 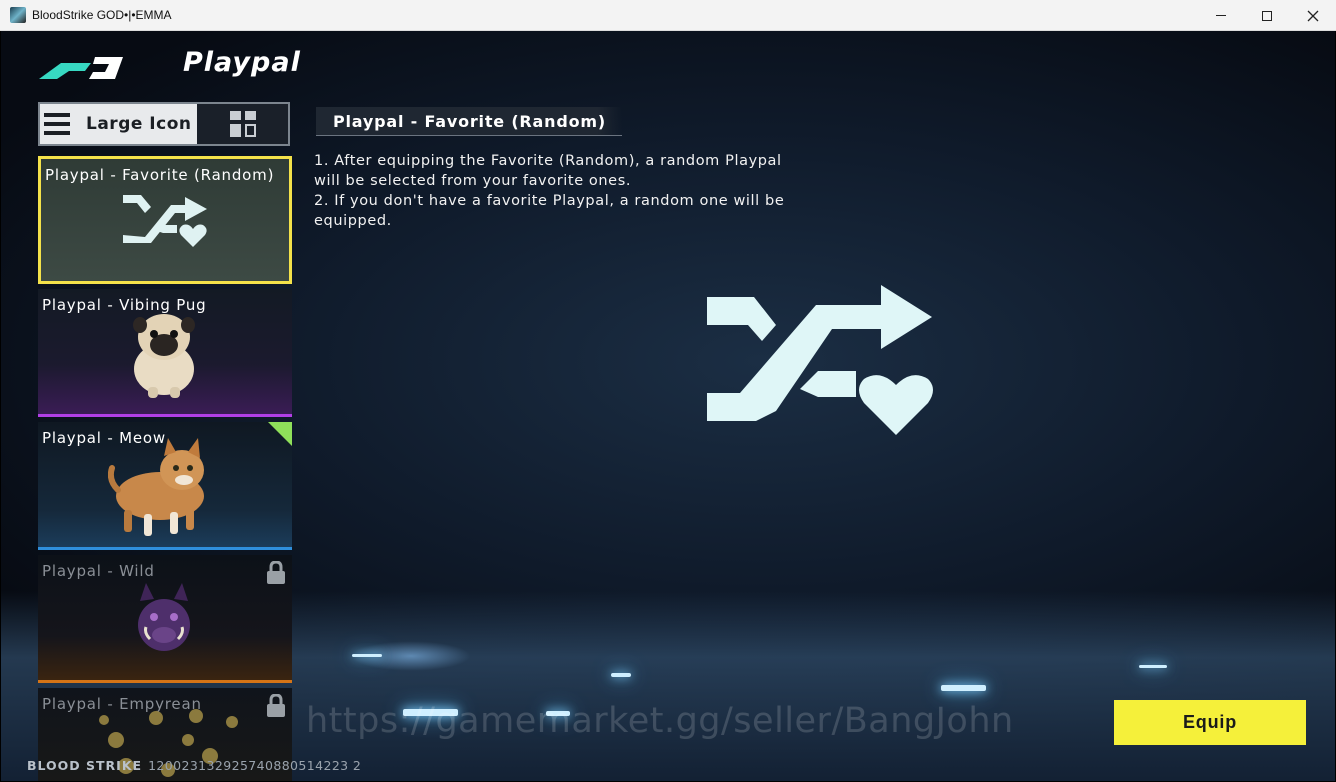 What do you see at coordinates (98, 571) in the screenshot?
I see `playpal-name: Playpal - Wild` at bounding box center [98, 571].